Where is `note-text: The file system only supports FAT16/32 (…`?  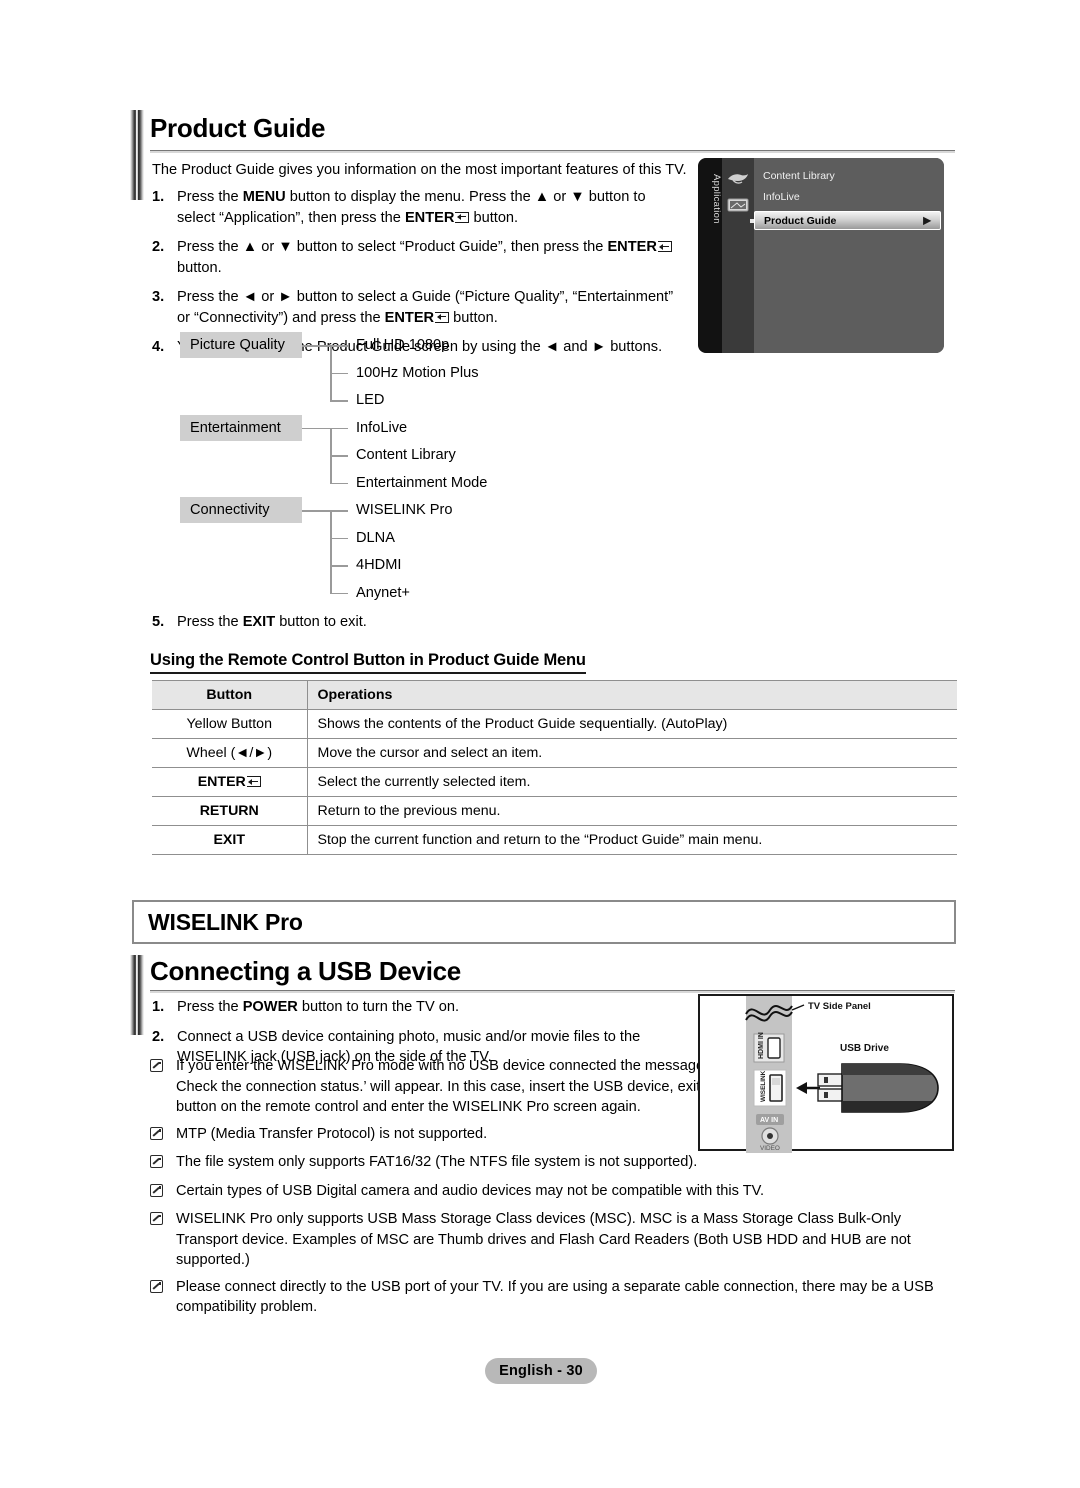 note-text: The file system only supports FAT16/32 (… is located at coordinates (437, 1162).